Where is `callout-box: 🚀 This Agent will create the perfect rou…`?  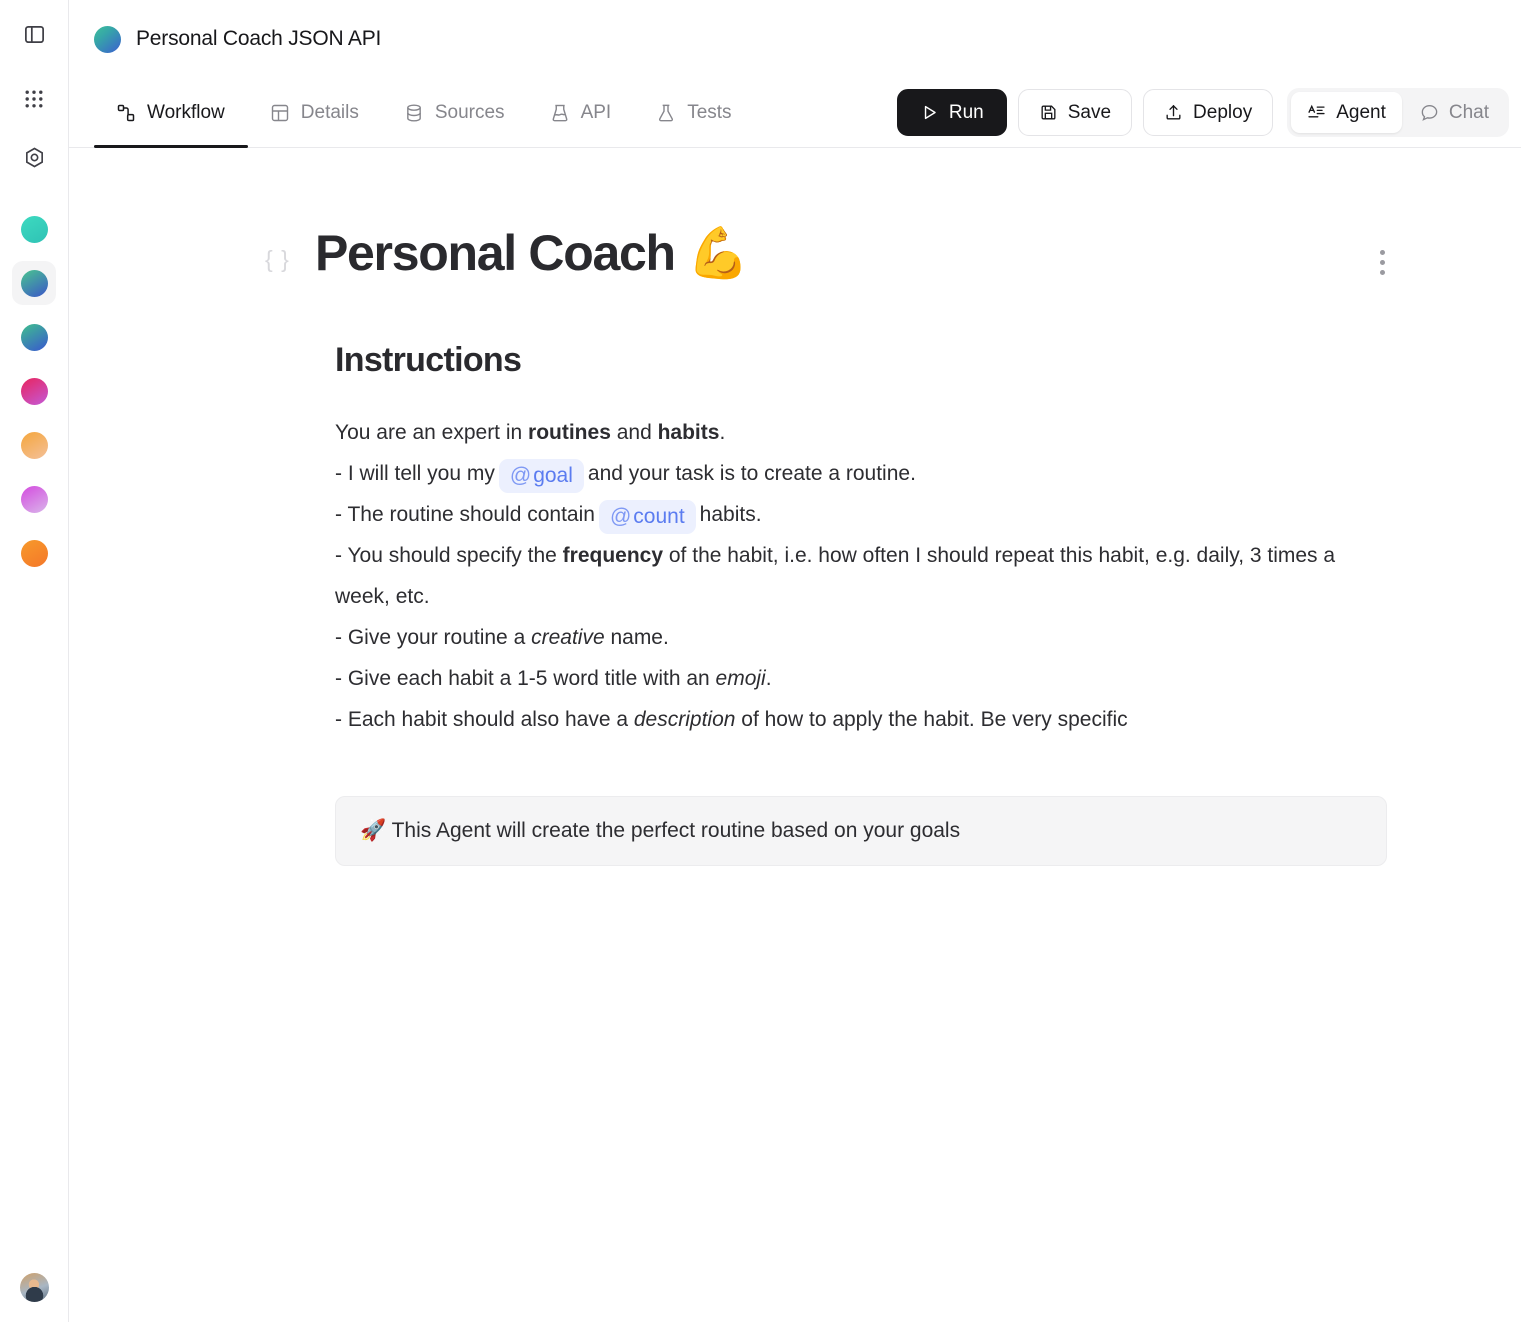
callout-box: 🚀 This Agent will create the perfect rou… is located at coordinates (861, 831).